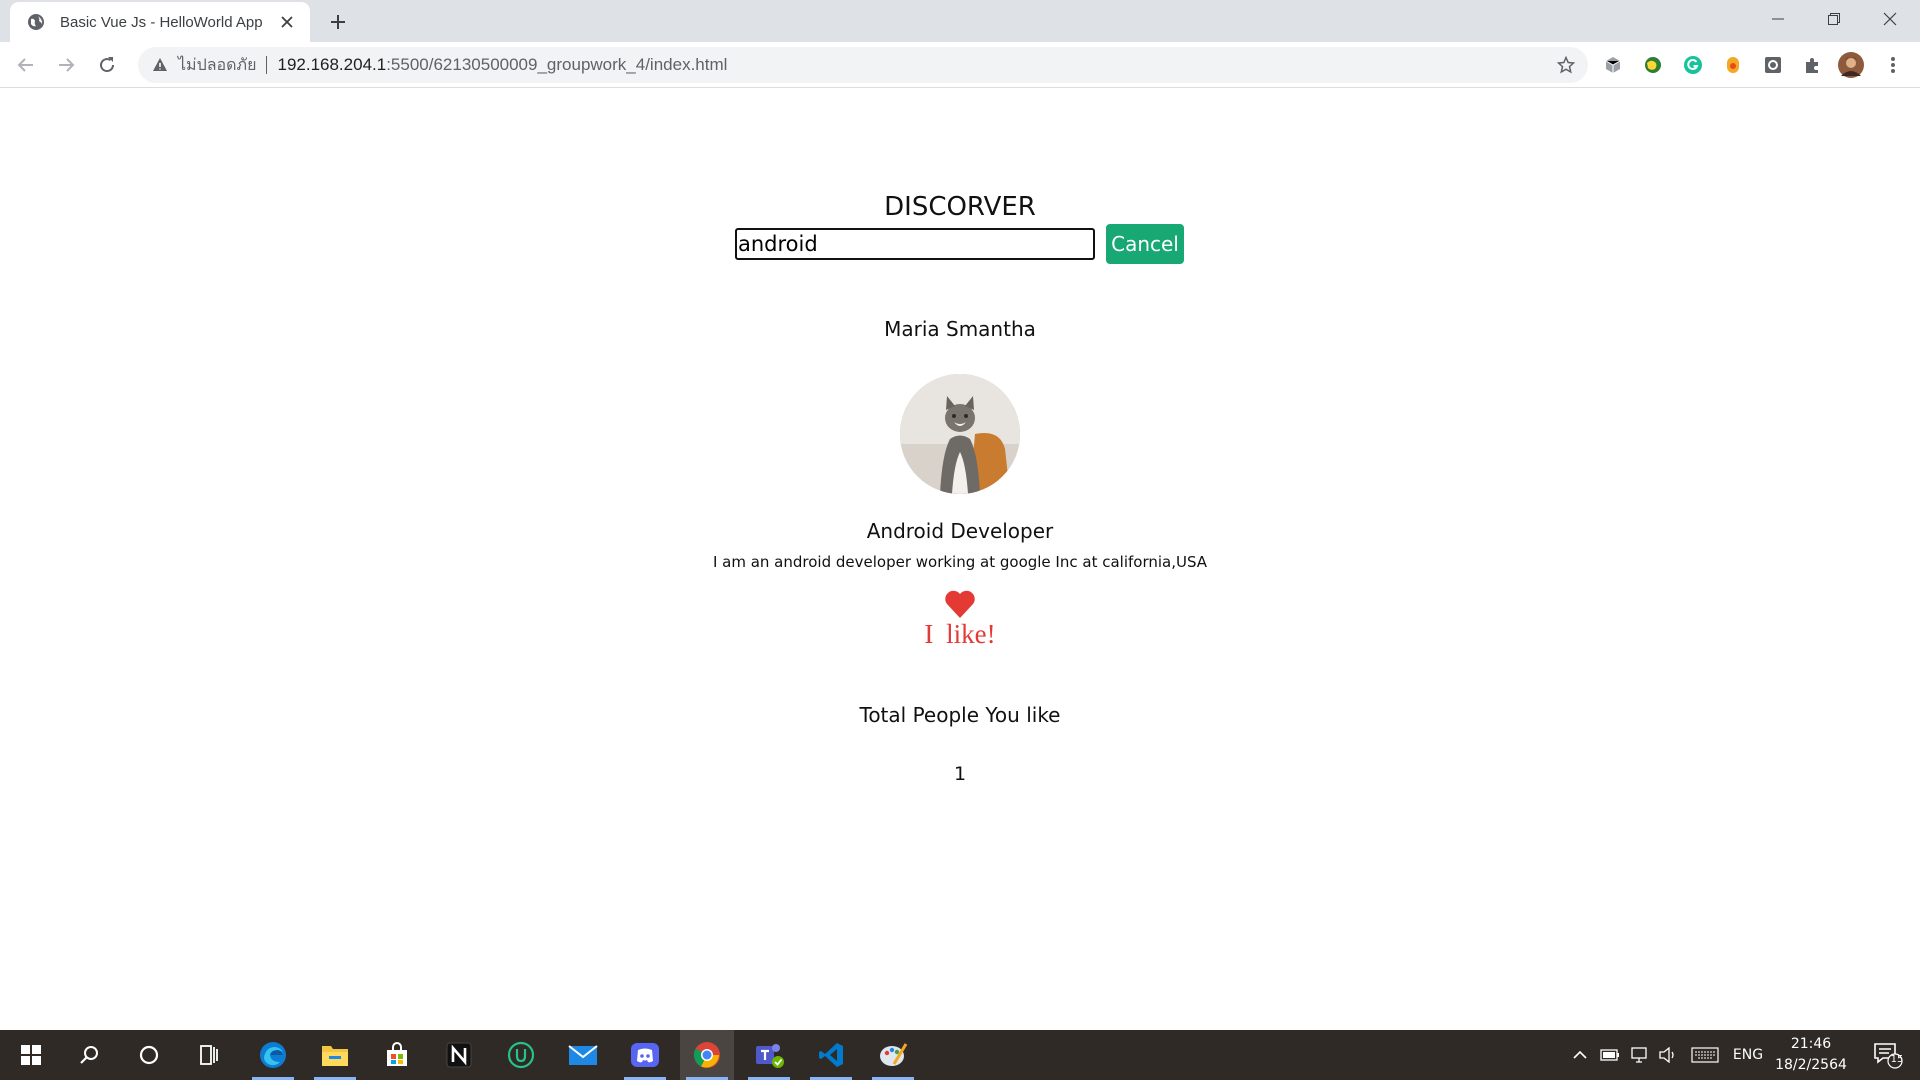  I want to click on globe-icon, so click(36, 22).